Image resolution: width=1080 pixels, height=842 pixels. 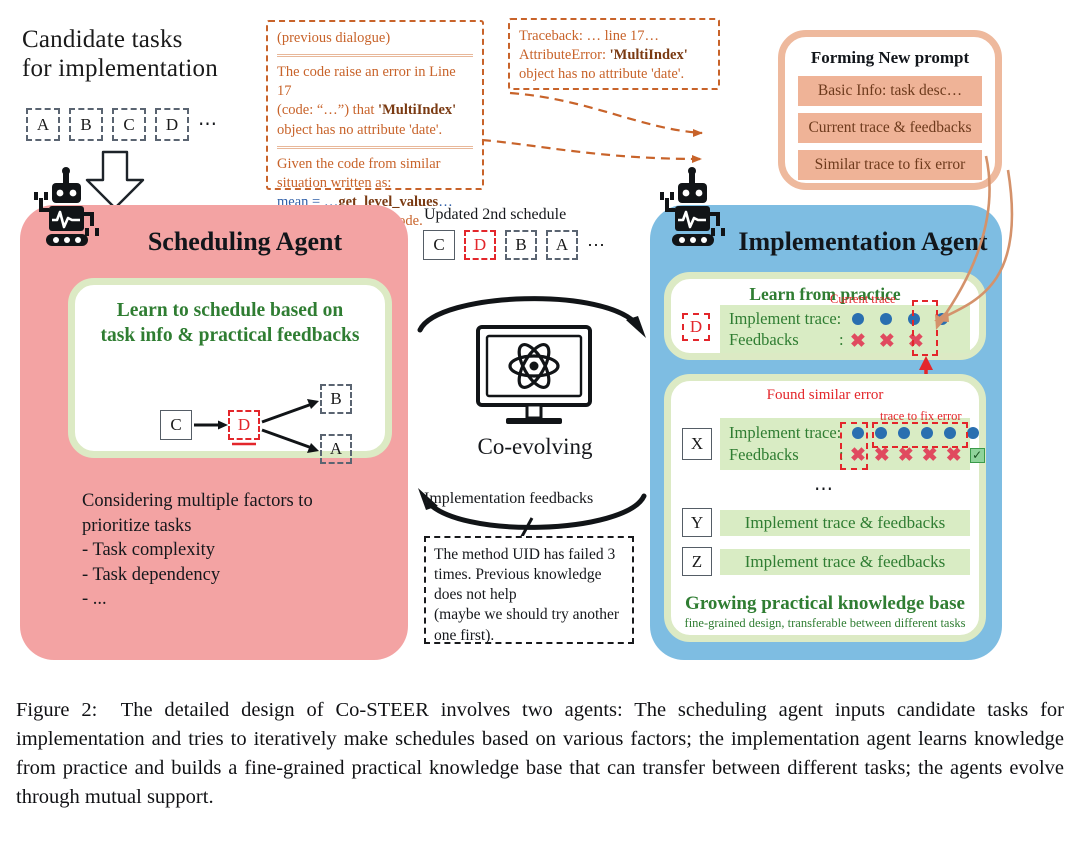 I want to click on schedule-graph: C D B A, so click(x=267, y=424).